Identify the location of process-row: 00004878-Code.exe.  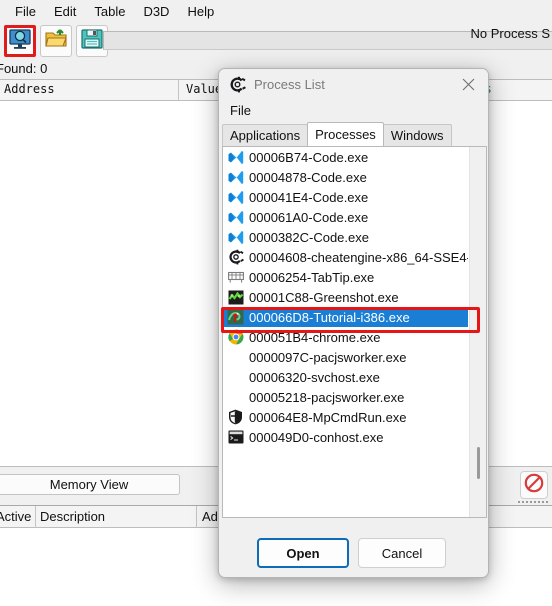
(345, 177).